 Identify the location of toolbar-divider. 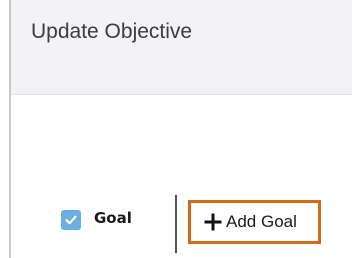
(176, 224).